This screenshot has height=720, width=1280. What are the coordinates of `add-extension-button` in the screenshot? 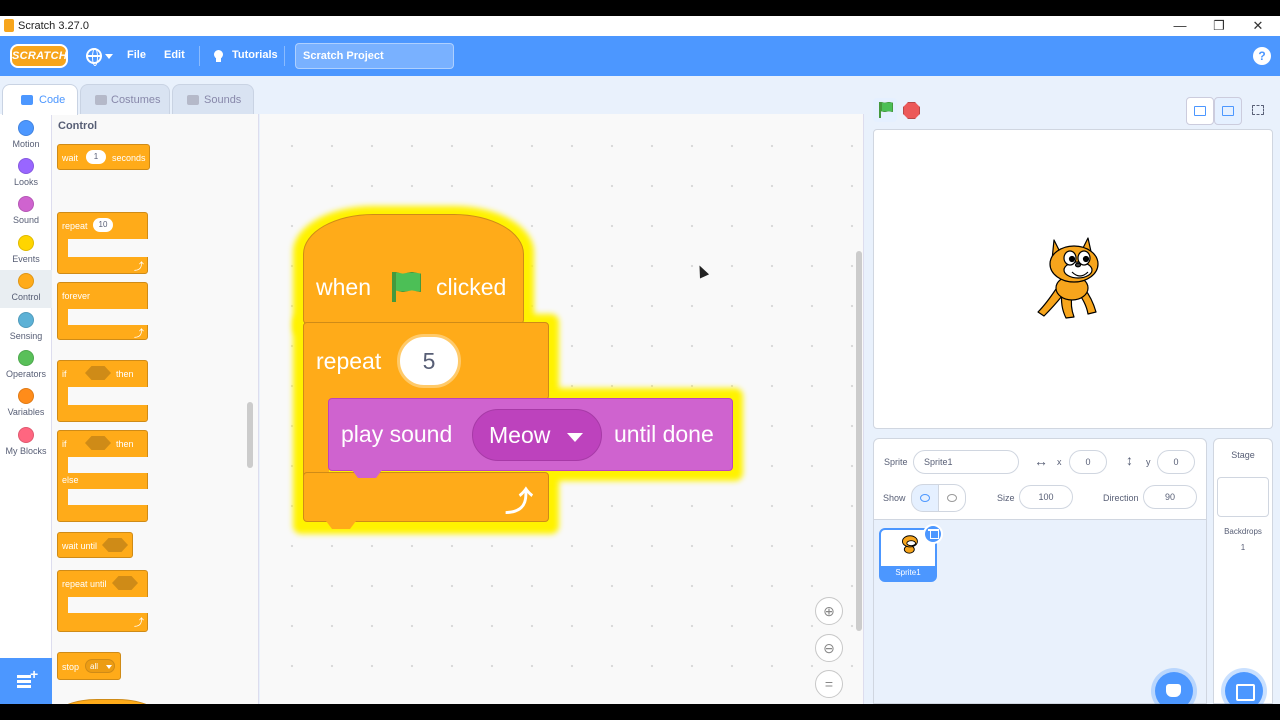 It's located at (26, 681).